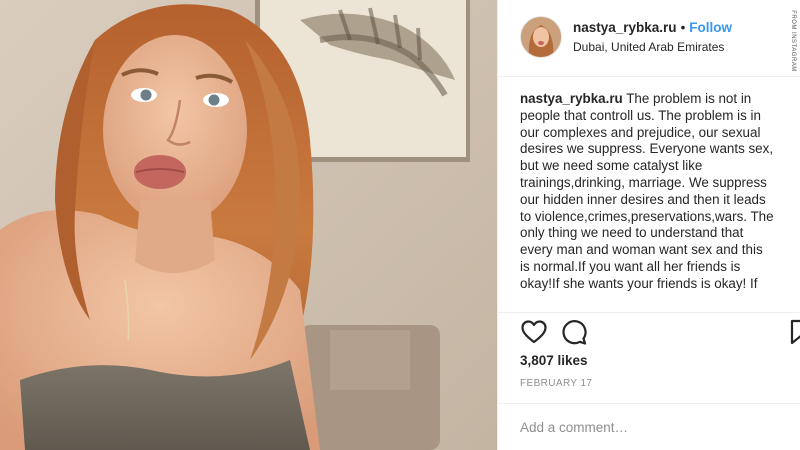 This screenshot has height=450, width=800. What do you see at coordinates (649, 403) in the screenshot?
I see `comment-divider` at bounding box center [649, 403].